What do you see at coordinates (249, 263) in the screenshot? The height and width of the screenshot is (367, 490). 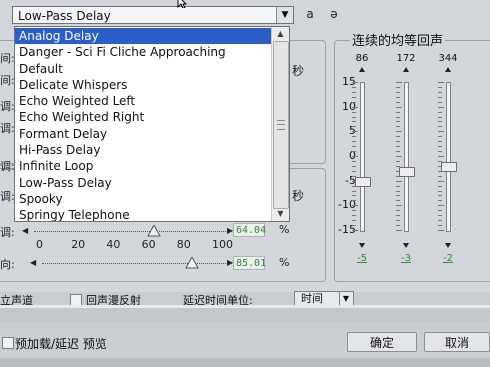 I see `slider2-value-field: 85.01` at bounding box center [249, 263].